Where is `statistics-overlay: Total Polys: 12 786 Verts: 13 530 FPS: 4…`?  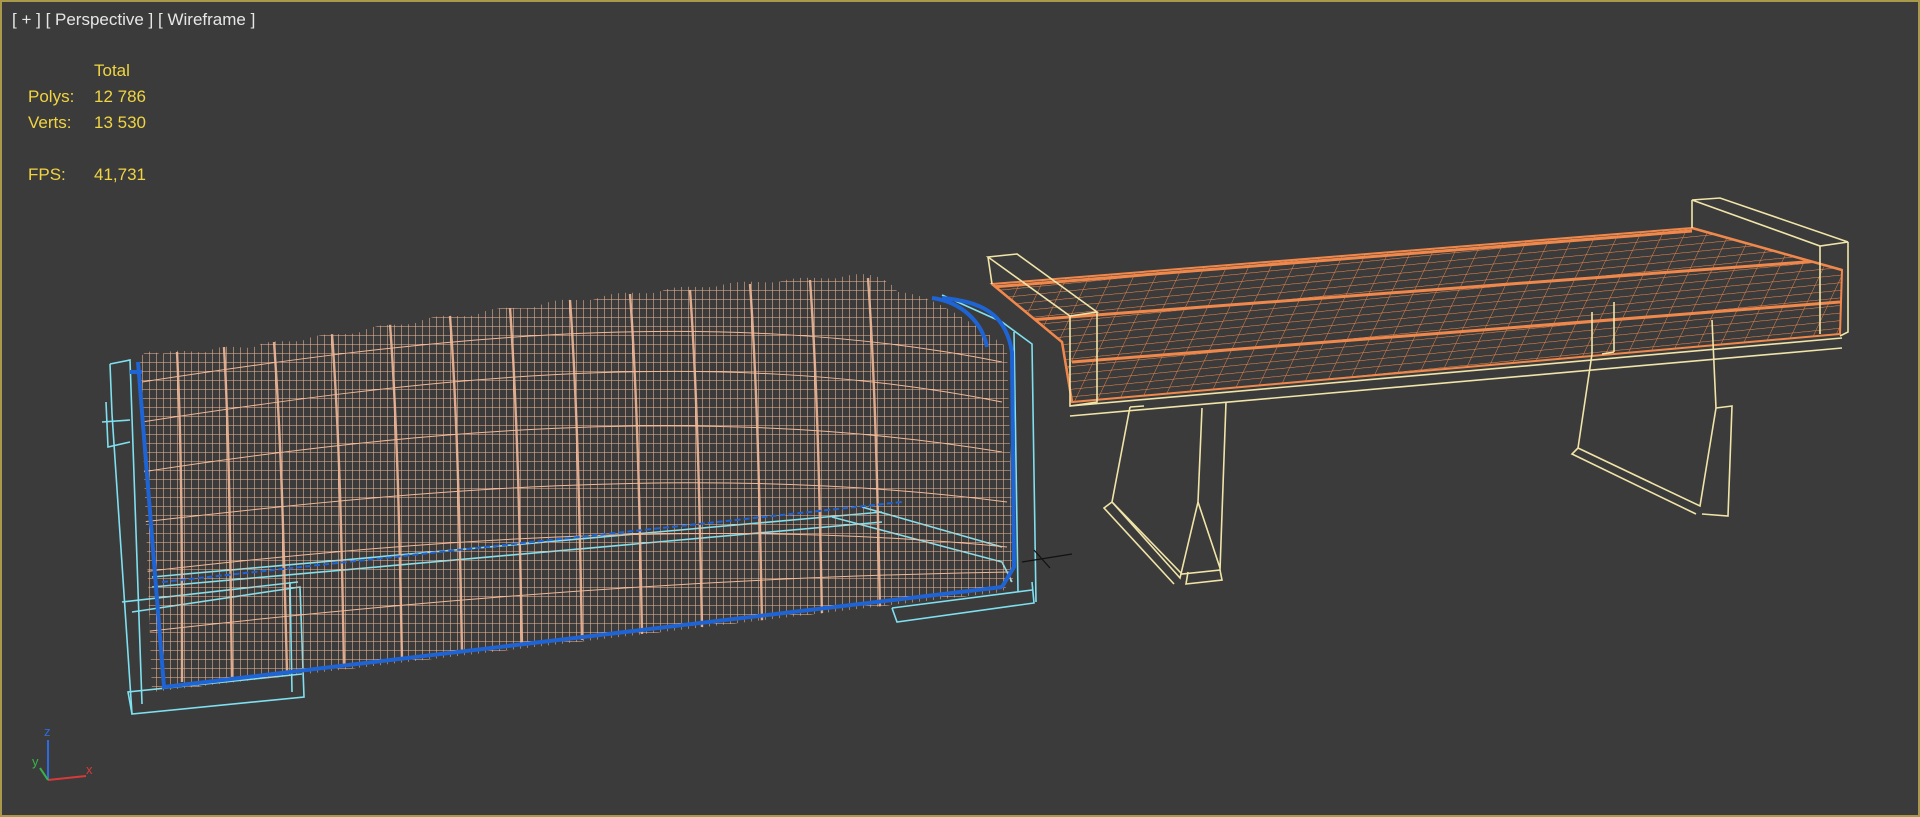
statistics-overlay: Total Polys: 12 786 Verts: 13 530 FPS: 4… is located at coordinates (87, 123).